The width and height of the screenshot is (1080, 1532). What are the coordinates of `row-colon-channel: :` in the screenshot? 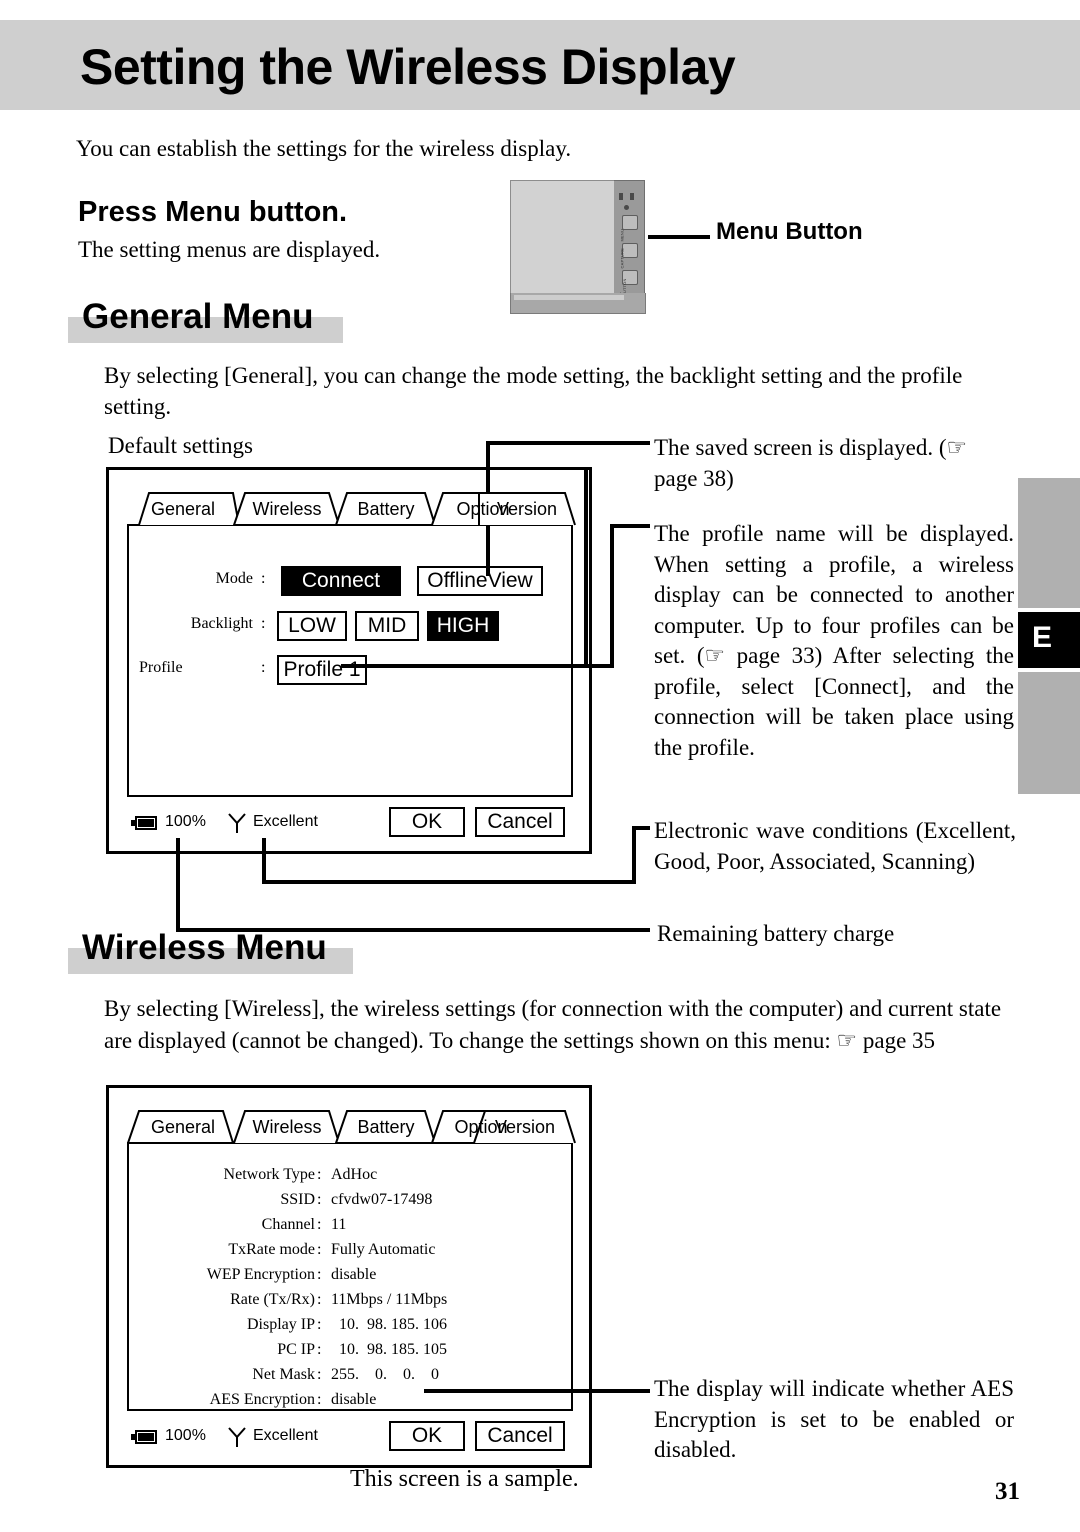 It's located at (319, 1224).